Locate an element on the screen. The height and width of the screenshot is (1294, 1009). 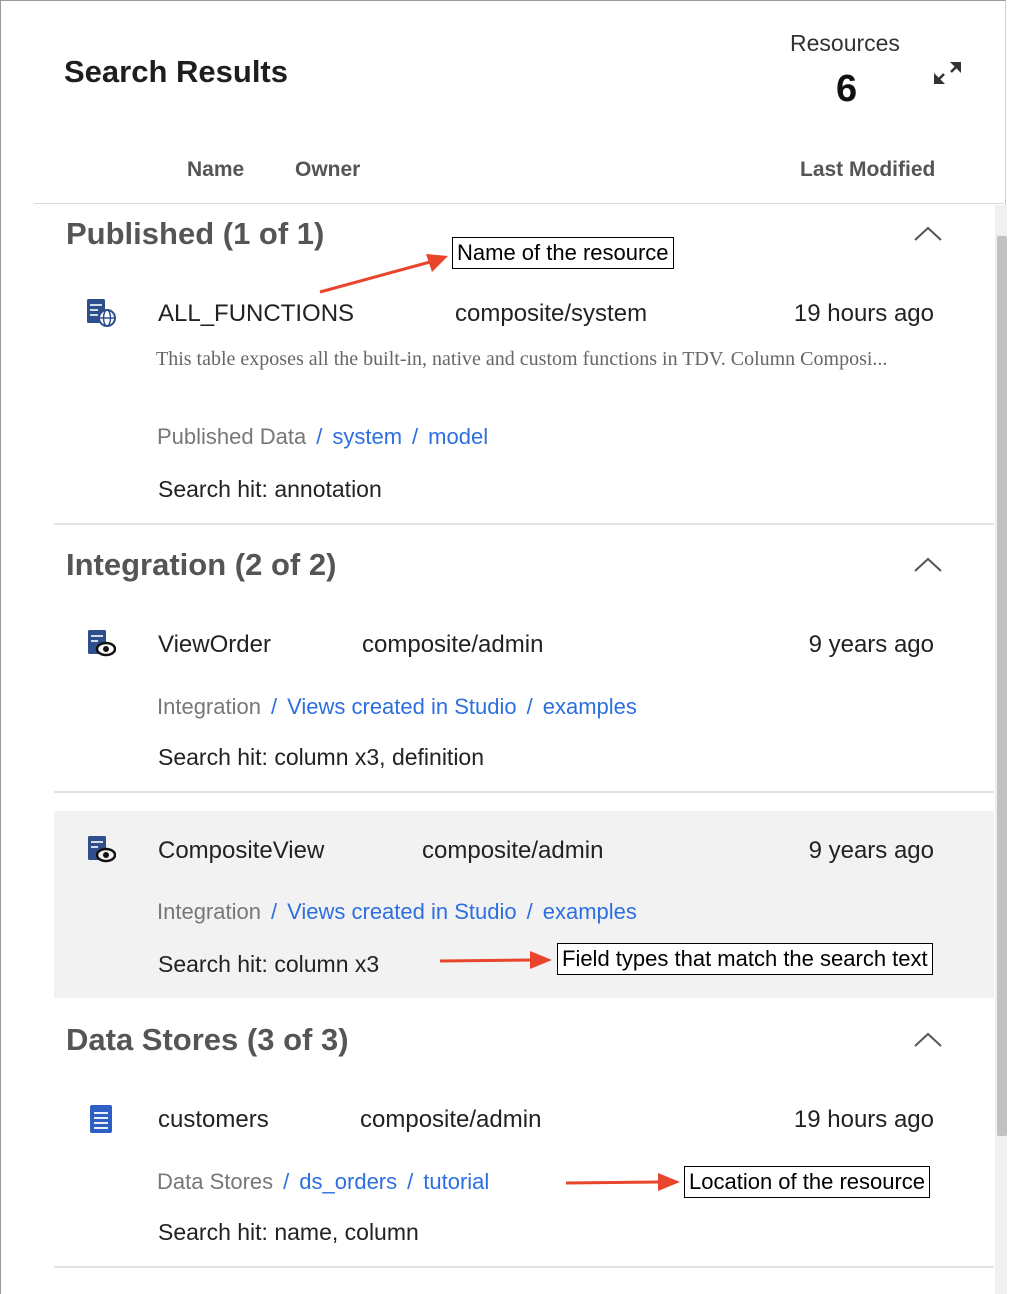
search-hit: Search hit: name, column is located at coordinates (288, 1232).